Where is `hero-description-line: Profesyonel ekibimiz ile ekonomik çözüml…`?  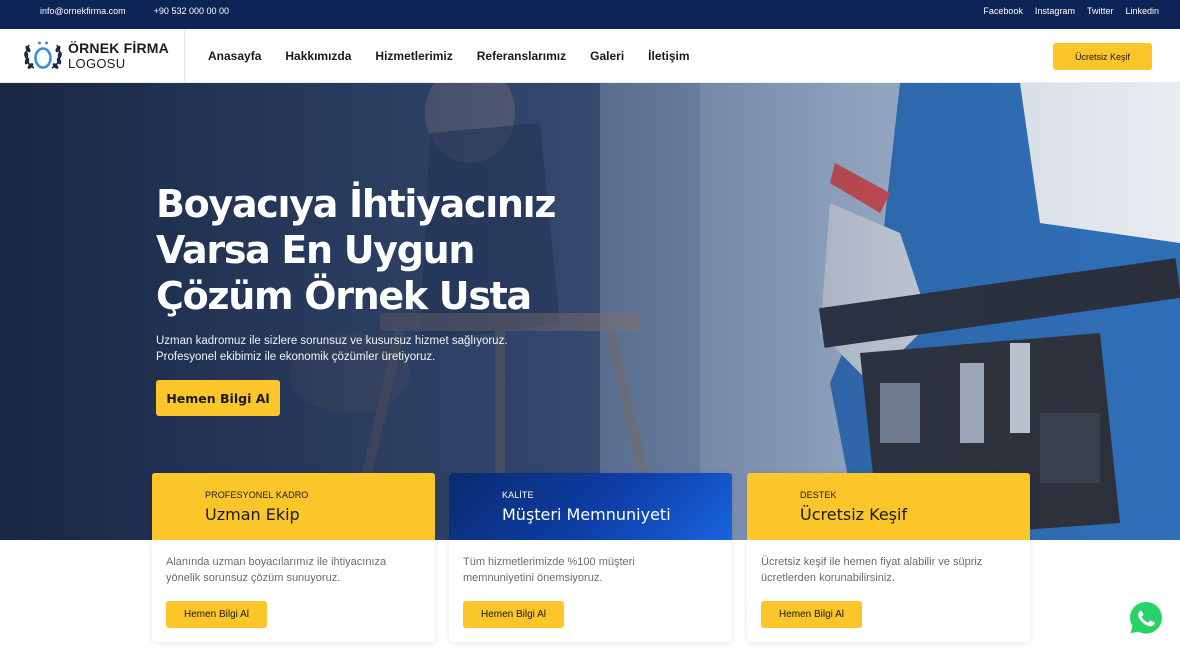
hero-description-line: Profesyonel ekibimiz ile ekonomik çözüml… is located at coordinates (296, 357).